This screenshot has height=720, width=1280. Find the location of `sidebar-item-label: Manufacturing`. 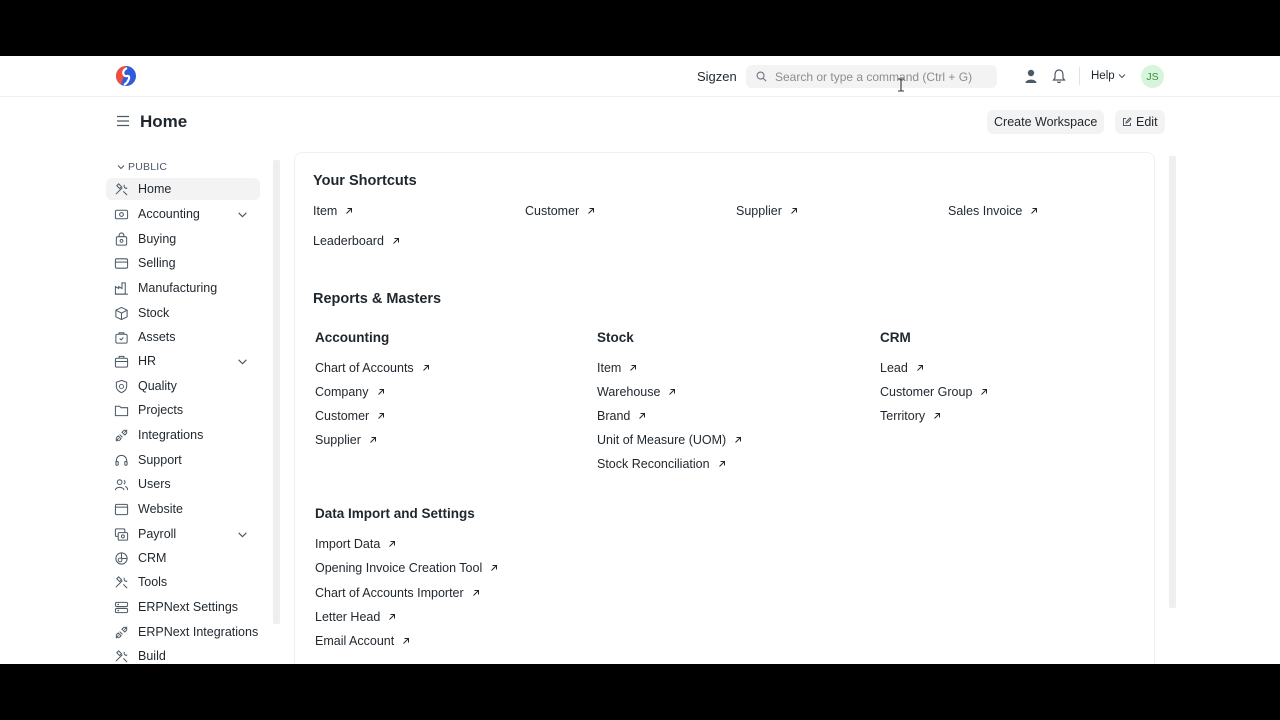

sidebar-item-label: Manufacturing is located at coordinates (178, 288).